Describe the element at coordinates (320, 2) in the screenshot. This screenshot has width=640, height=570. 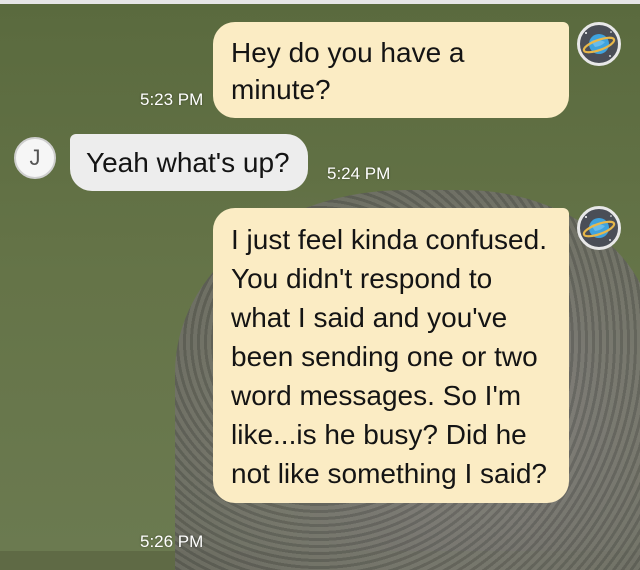
I see `top-edge` at that location.